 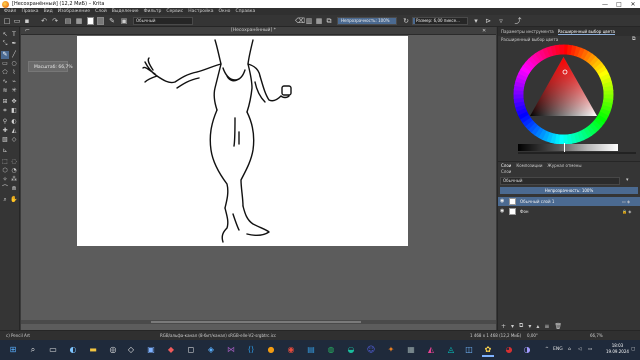 What do you see at coordinates (256, 322) in the screenshot?
I see `horizontal-scrollbar-thumb` at bounding box center [256, 322].